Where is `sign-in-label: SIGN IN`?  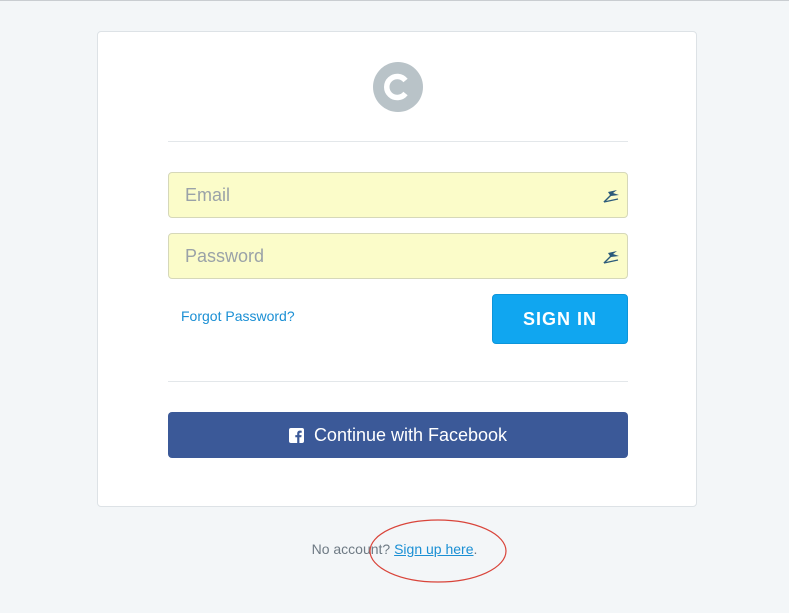
sign-in-label: SIGN IN is located at coordinates (559, 318).